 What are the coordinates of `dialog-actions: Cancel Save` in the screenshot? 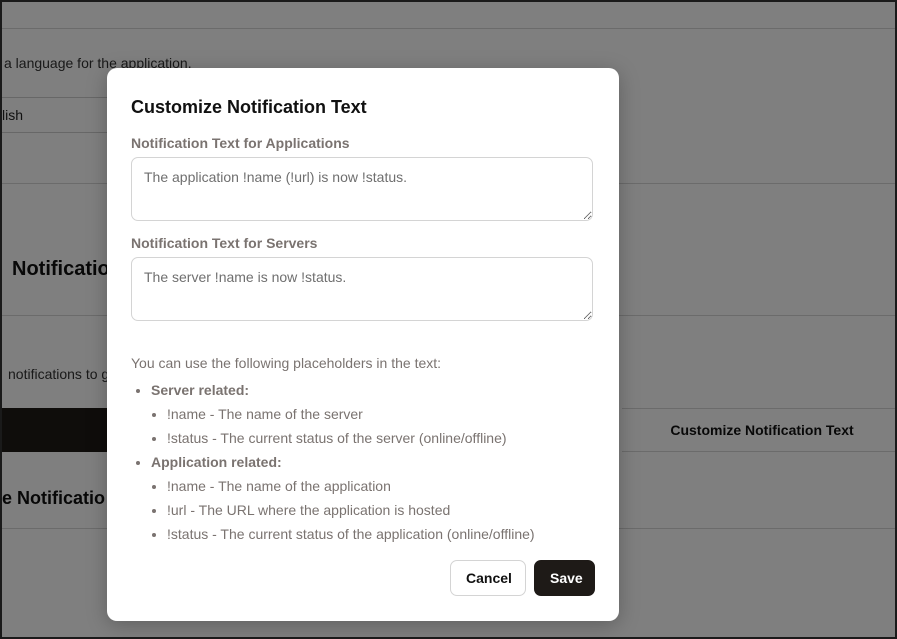 It's located at (522, 578).